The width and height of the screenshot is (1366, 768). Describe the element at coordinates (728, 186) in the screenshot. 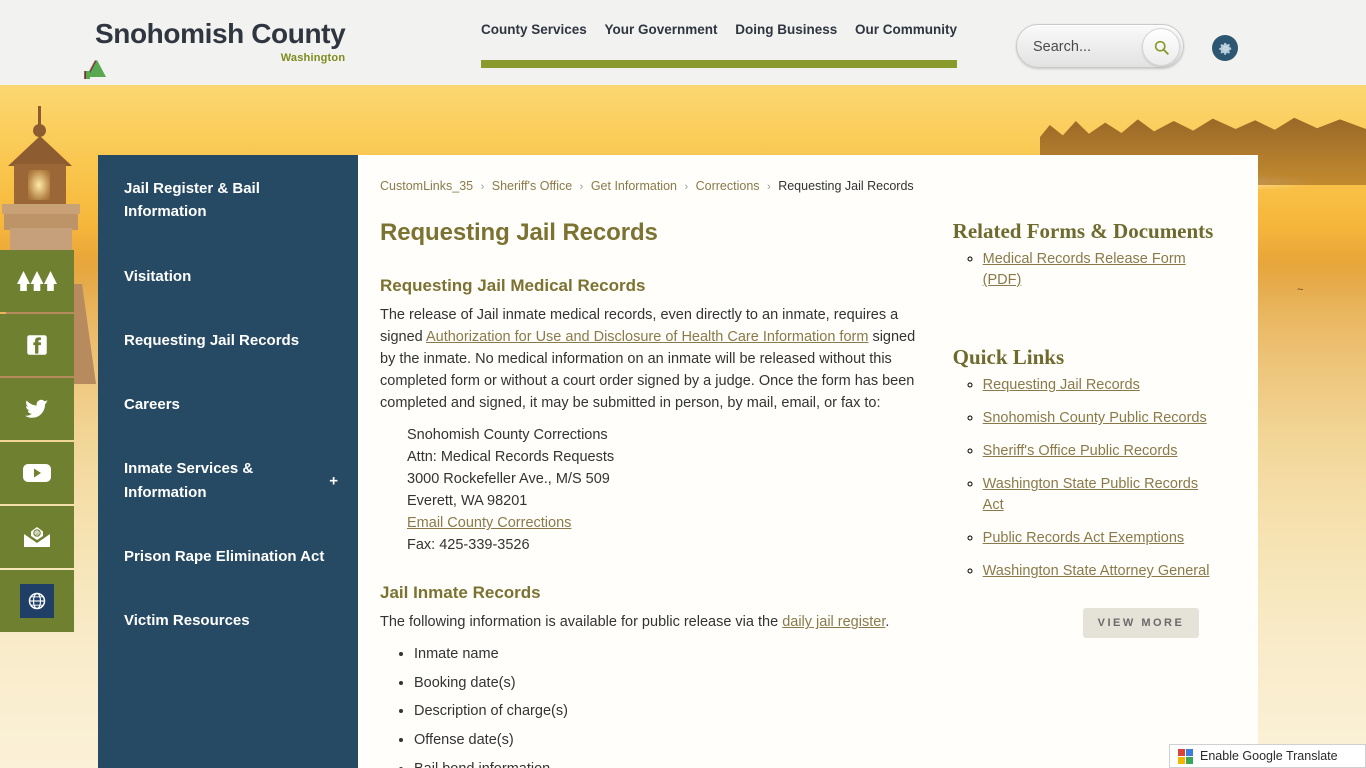

I see `breadcrumb-item-corrections: Corrections` at that location.